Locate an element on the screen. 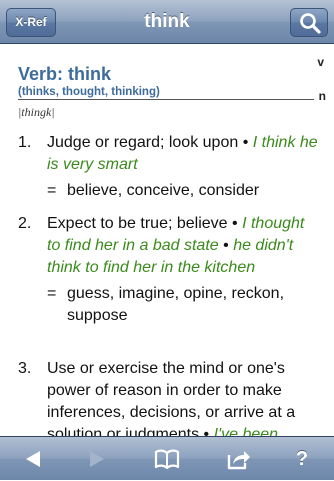 This screenshot has height=481, width=334. synonyms: guess, imagine, opine, reckon, suppose is located at coordinates (192, 305).